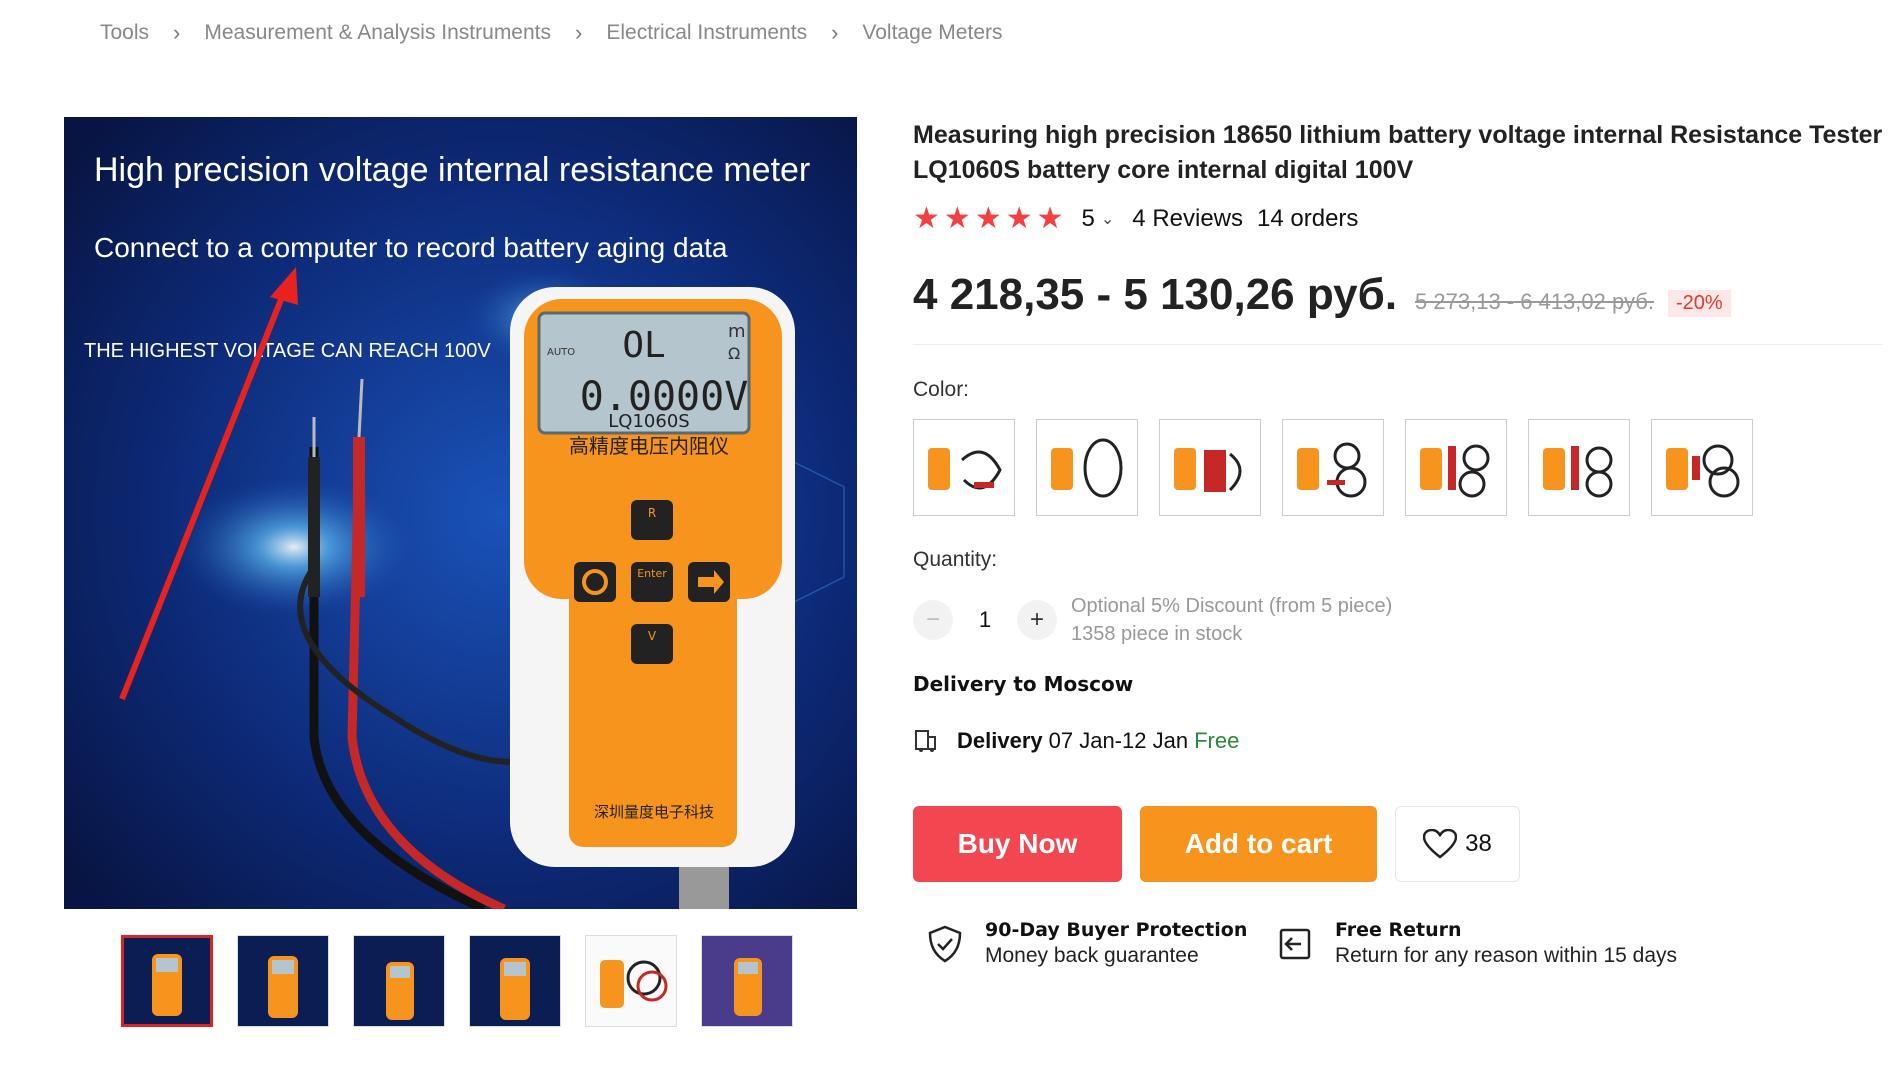 Image resolution: width=1888 pixels, height=1066 pixels. I want to click on key-r: R, so click(652, 513).